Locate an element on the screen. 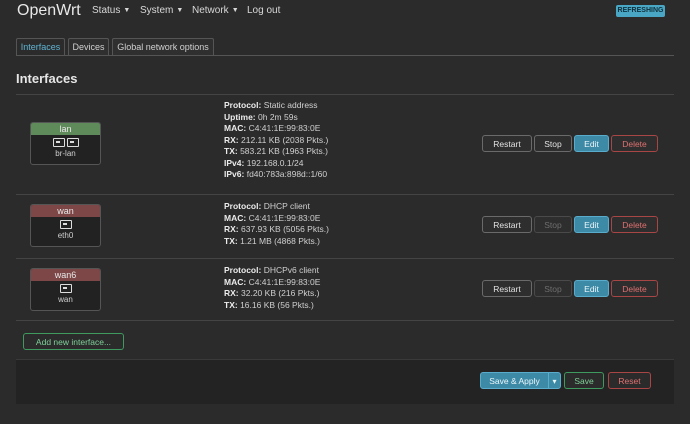 The height and width of the screenshot is (424, 690). device-icons: wan is located at coordinates (65, 292).